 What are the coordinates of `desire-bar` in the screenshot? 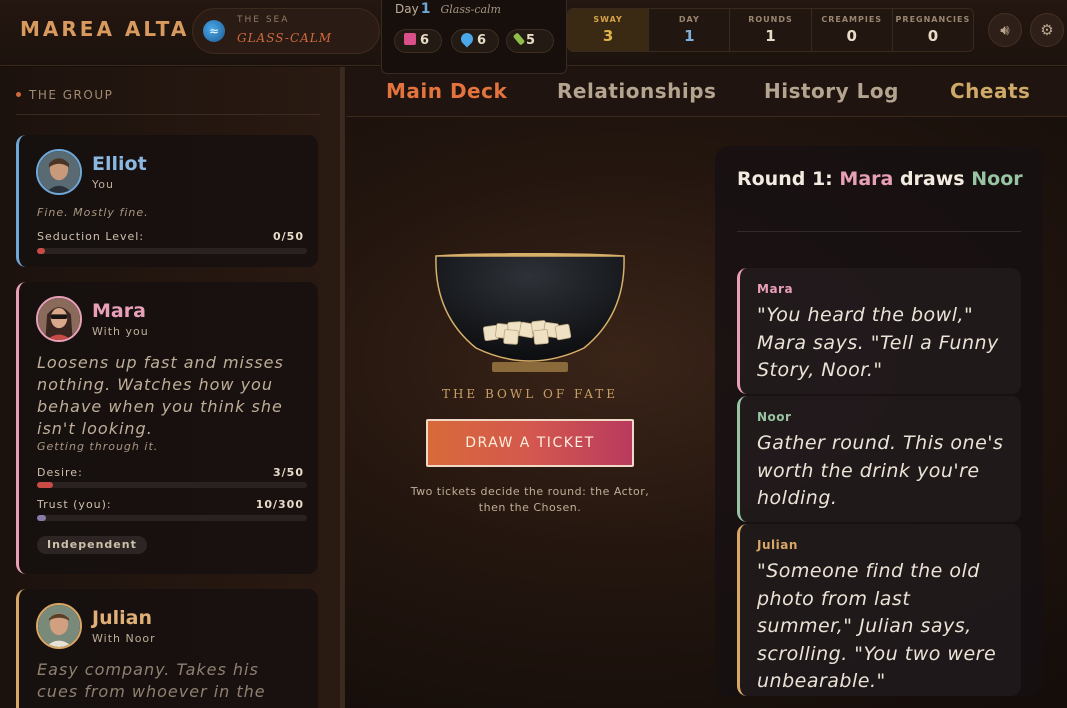 It's located at (172, 485).